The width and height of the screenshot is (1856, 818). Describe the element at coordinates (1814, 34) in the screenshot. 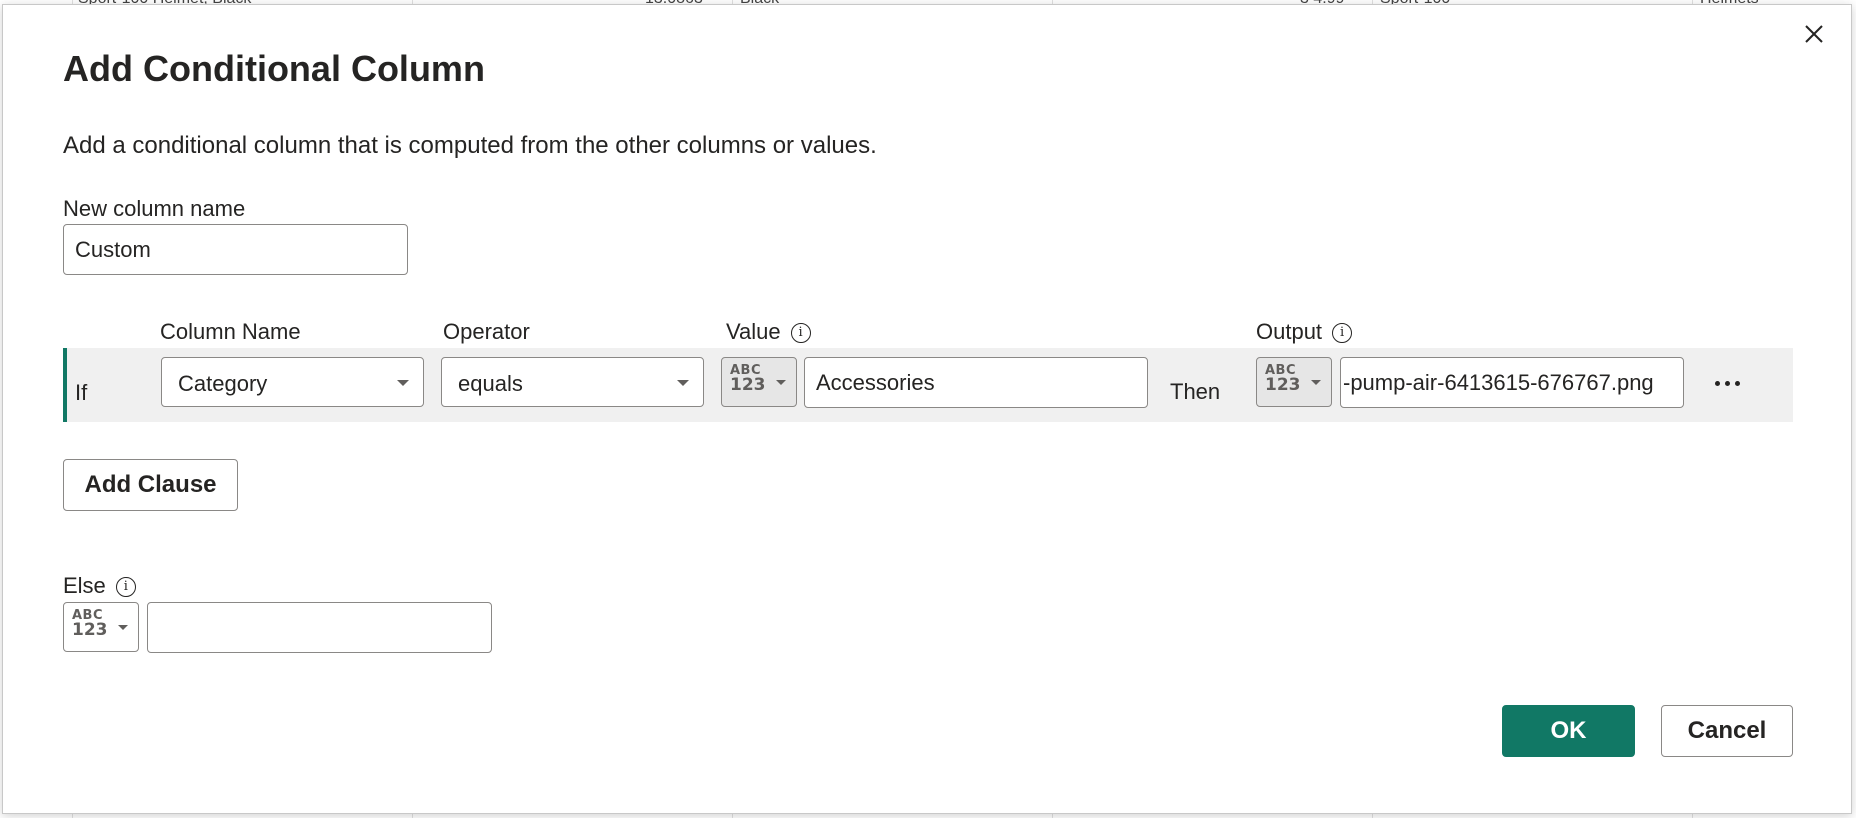

I see `close-icon` at that location.